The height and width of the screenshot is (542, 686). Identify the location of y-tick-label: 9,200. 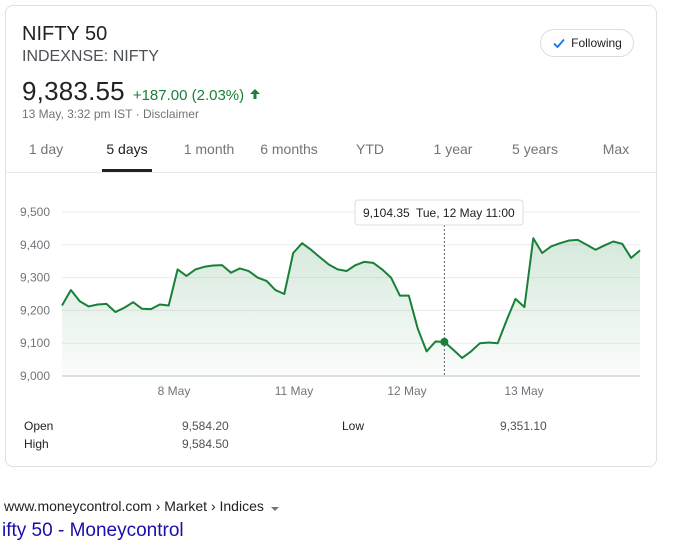
(35, 310).